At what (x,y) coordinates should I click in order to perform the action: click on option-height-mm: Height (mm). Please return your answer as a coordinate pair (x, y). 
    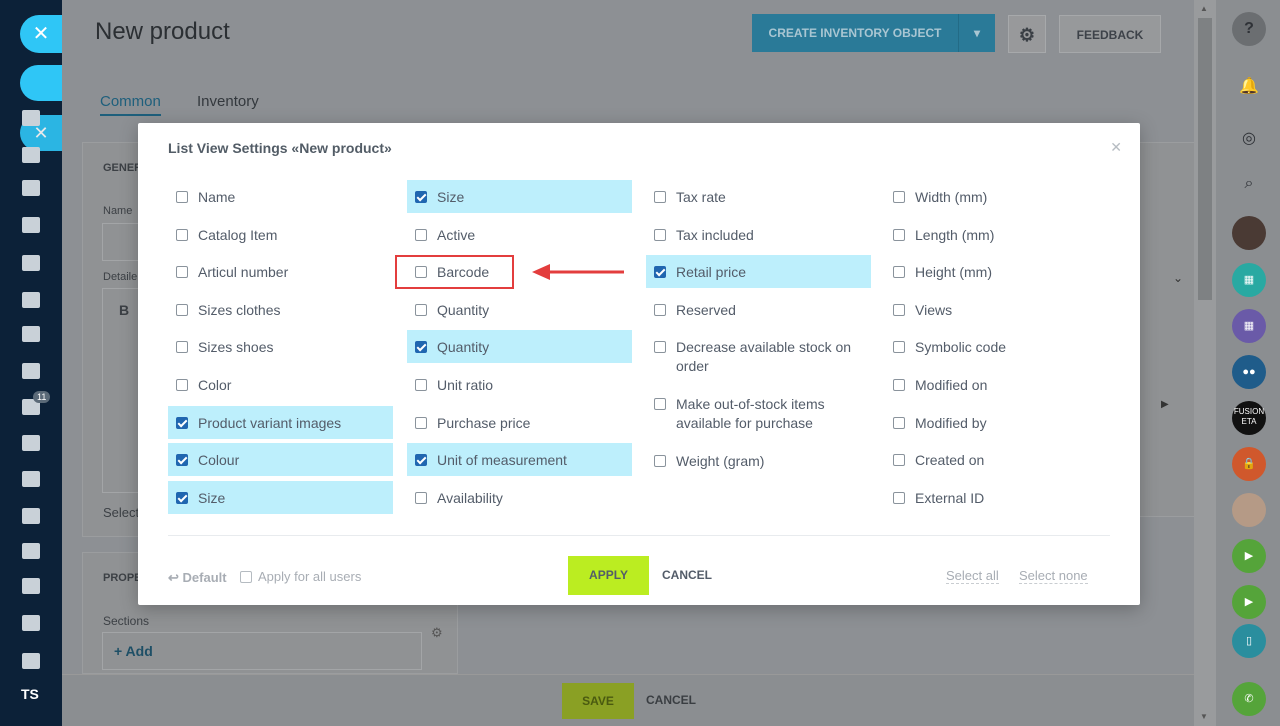
    Looking at the image, I should click on (997, 271).